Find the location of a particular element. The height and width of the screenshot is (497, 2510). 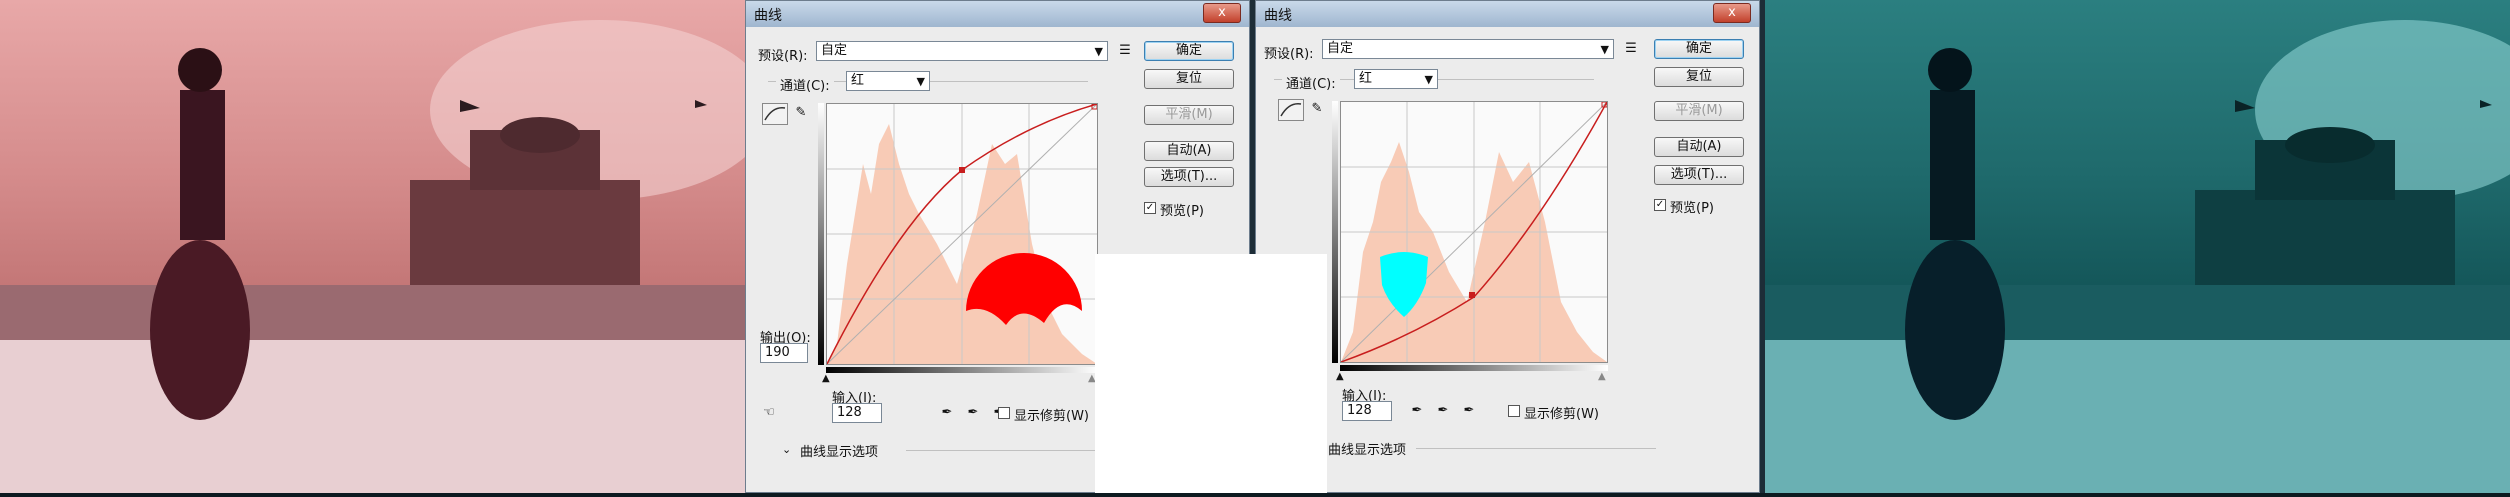

output-value: 190 is located at coordinates (777, 352).